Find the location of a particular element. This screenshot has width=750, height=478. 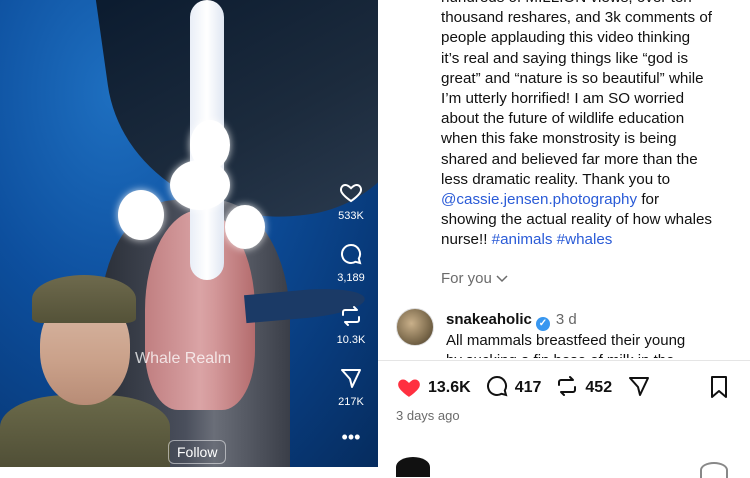

post-action-bar: 13.6K 417 452 is located at coordinates (531, 388).